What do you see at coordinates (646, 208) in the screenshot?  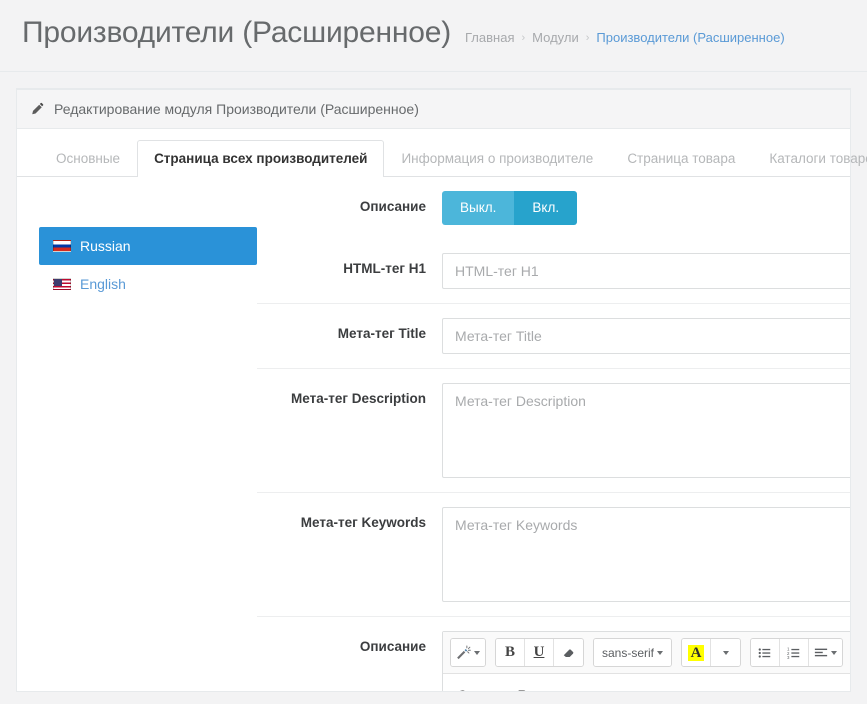 I see `status-field: Выкл. Вкл.` at bounding box center [646, 208].